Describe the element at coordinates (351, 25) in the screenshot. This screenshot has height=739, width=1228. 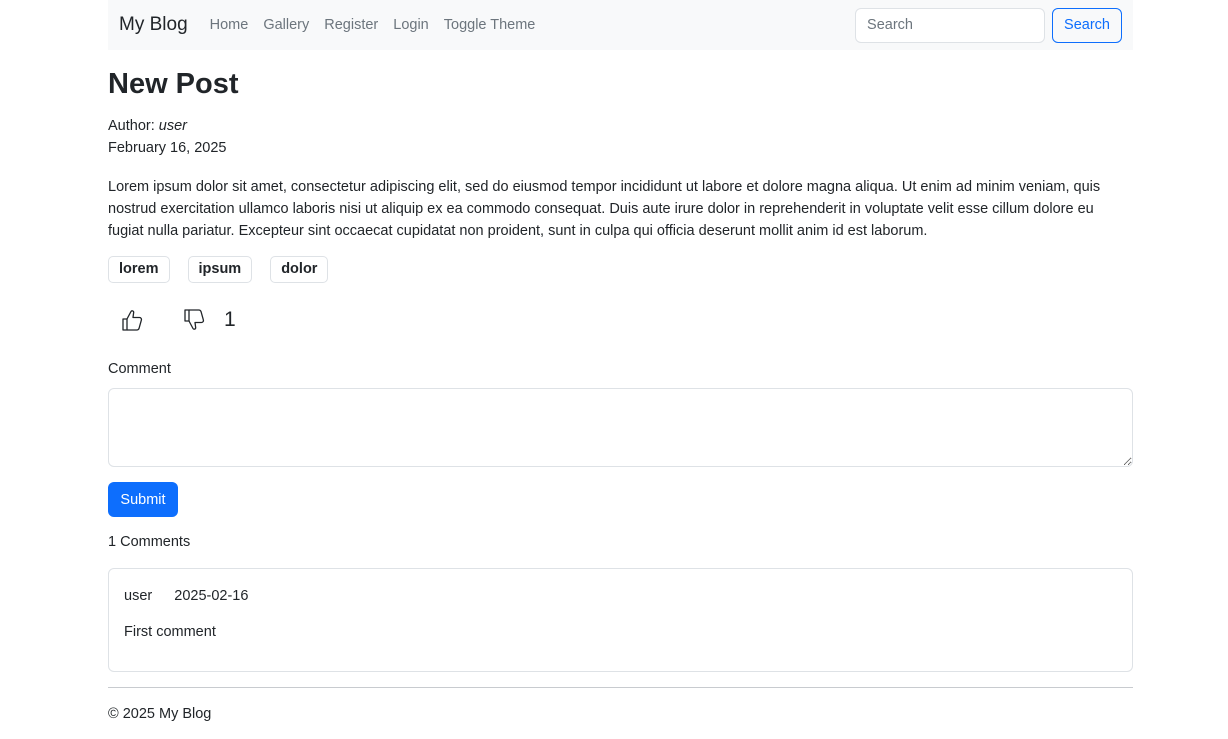
I see `nav-link-register: Register` at that location.